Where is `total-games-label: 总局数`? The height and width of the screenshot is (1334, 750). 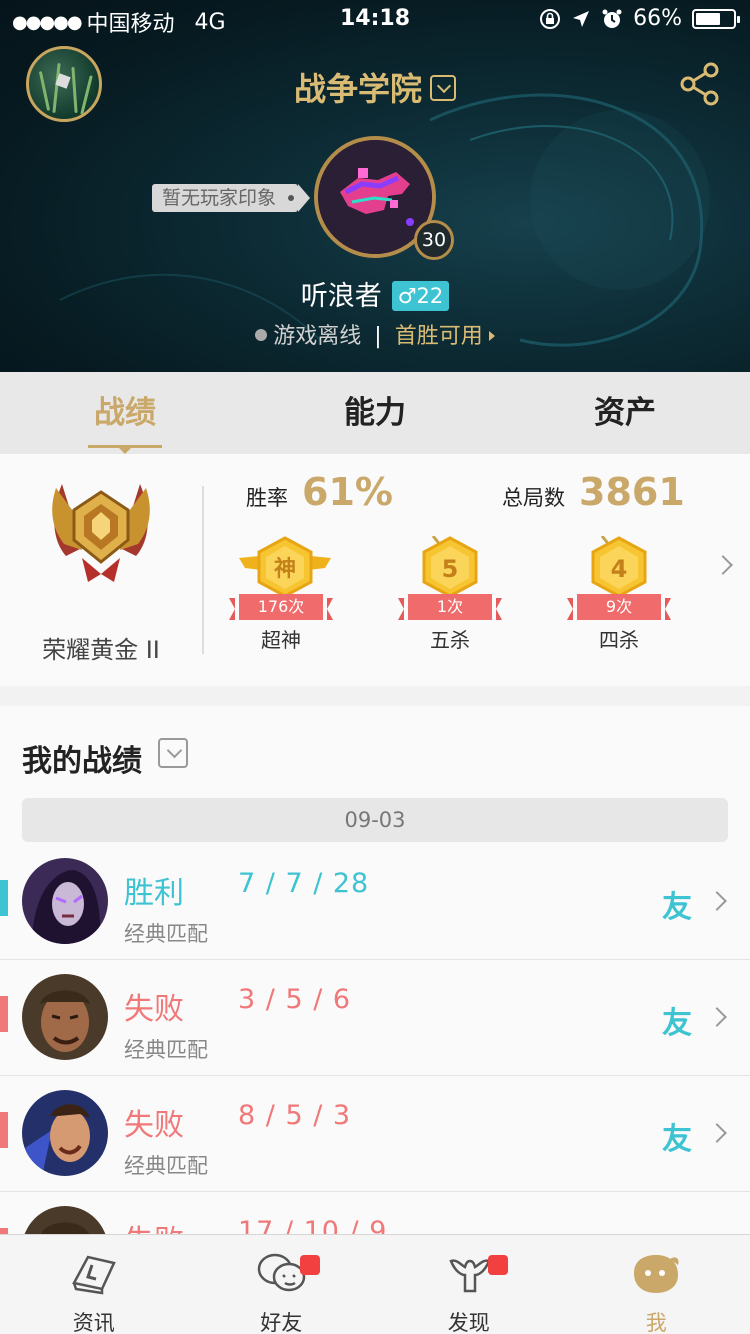
total-games-label: 总局数 is located at coordinates (533, 498).